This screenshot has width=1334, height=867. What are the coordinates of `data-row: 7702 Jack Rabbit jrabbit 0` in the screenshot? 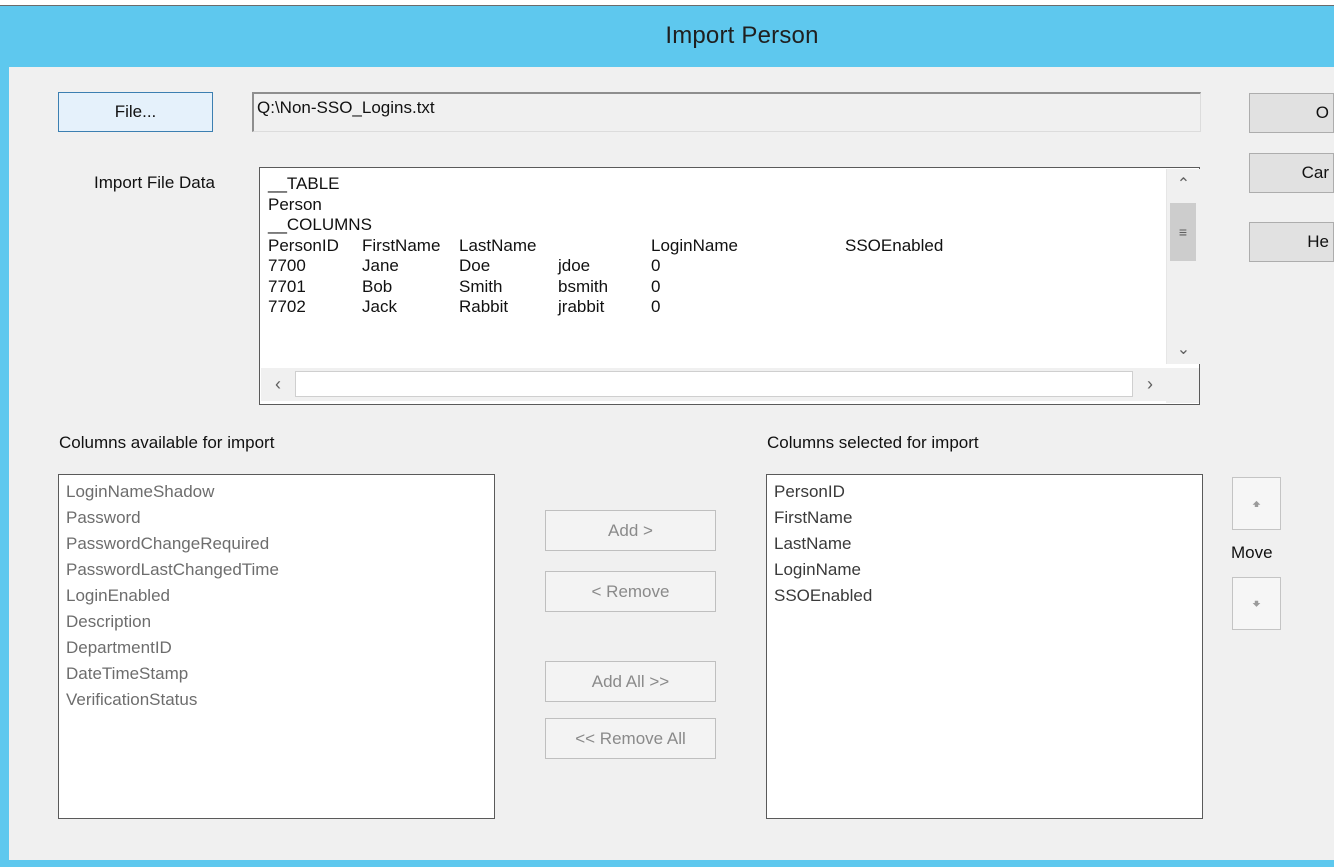 It's located at (464, 307).